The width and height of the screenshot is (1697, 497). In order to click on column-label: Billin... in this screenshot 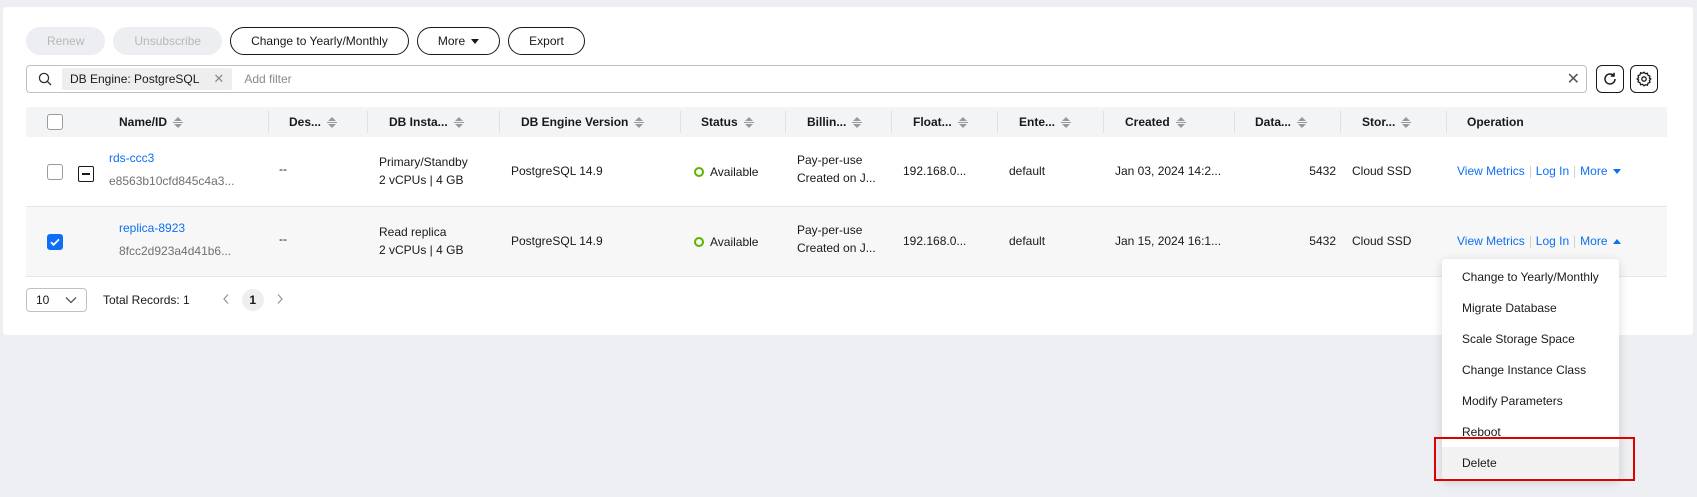, I will do `click(827, 122)`.